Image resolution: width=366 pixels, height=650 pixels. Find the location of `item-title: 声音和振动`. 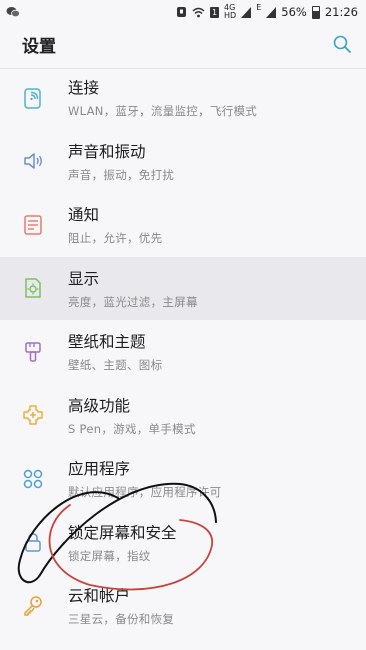

item-title: 声音和振动 is located at coordinates (107, 151).